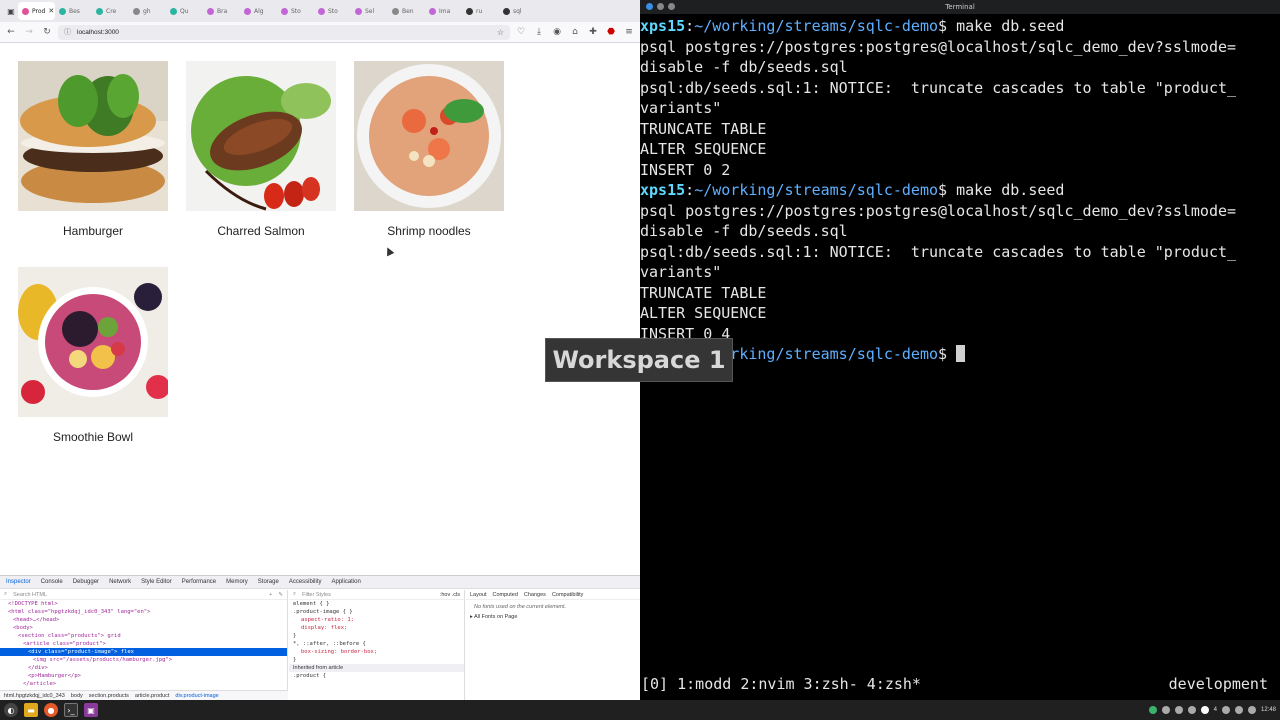 The width and height of the screenshot is (1280, 720). I want to click on clock: 12:48, so click(1268, 710).